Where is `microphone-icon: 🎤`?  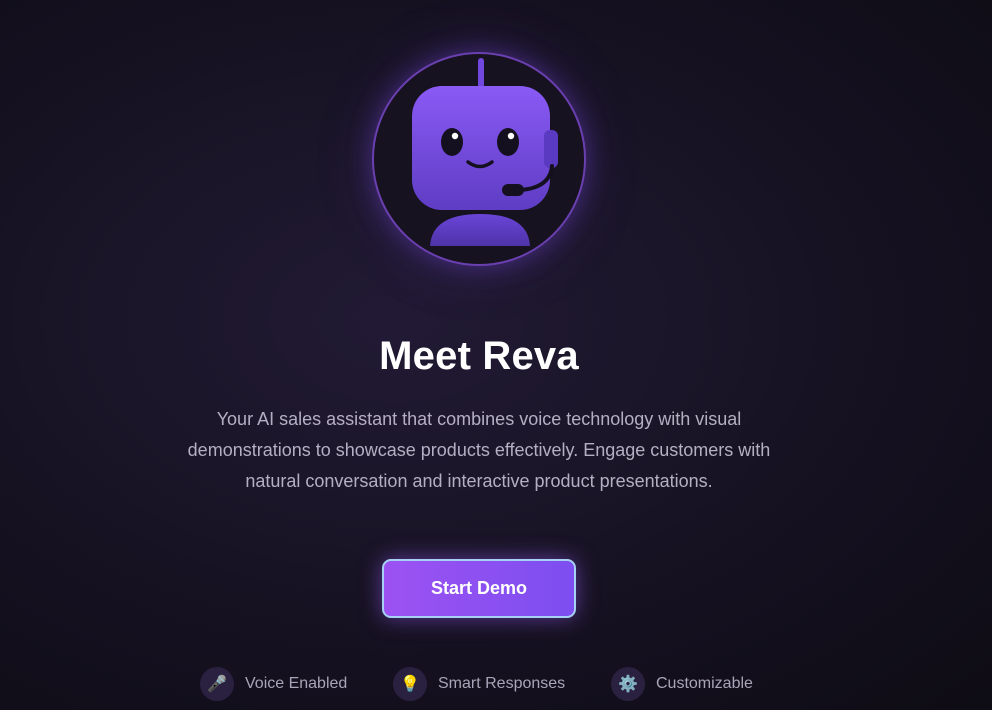 microphone-icon: 🎤 is located at coordinates (217, 684).